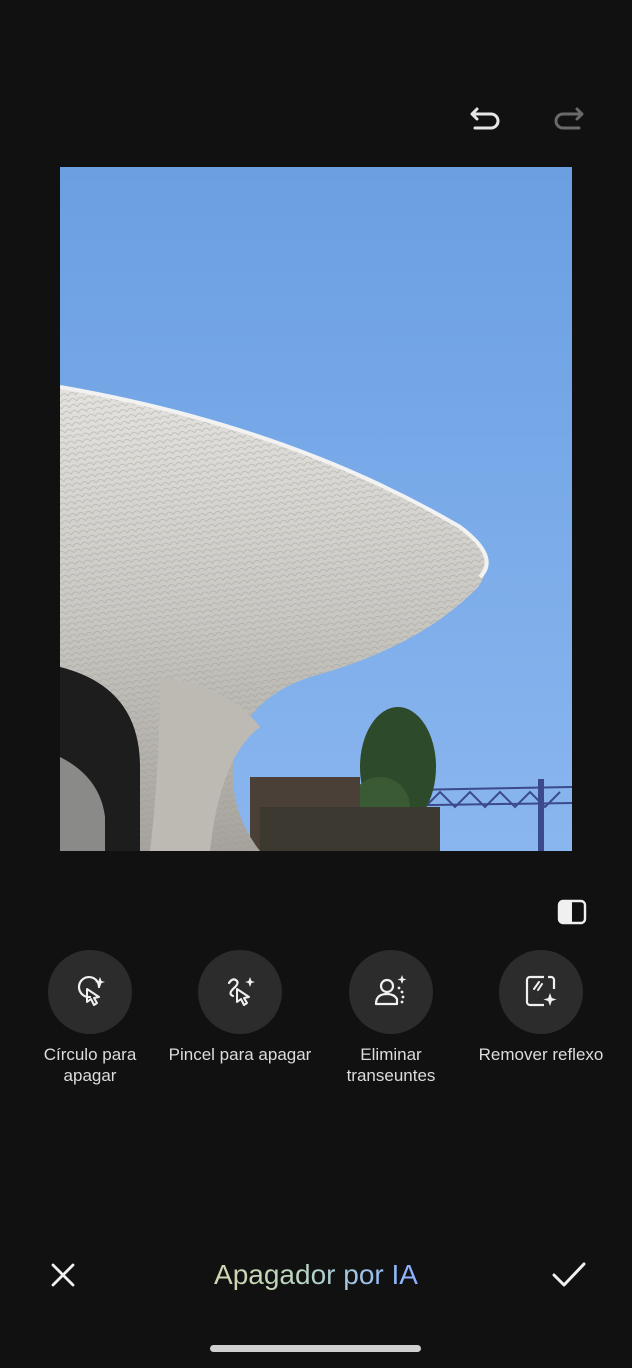  I want to click on close-button, so click(63, 1275).